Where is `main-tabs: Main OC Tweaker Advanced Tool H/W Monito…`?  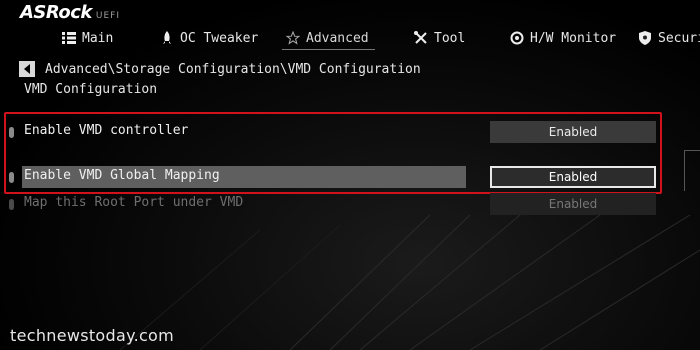
main-tabs: Main OC Tweaker Advanced Tool H/W Monito… is located at coordinates (350, 38).